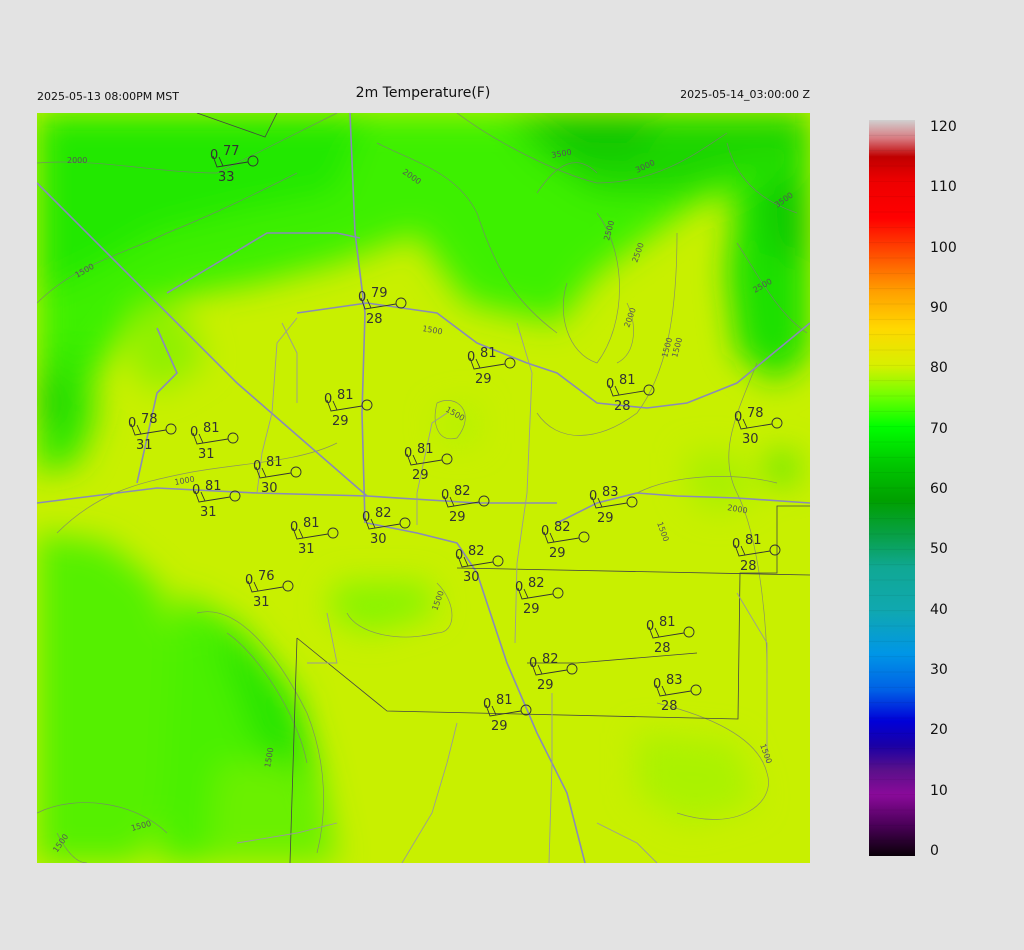 This screenshot has width=1024, height=950. What do you see at coordinates (939, 549) in the screenshot?
I see `color-scale-tick: 50` at bounding box center [939, 549].